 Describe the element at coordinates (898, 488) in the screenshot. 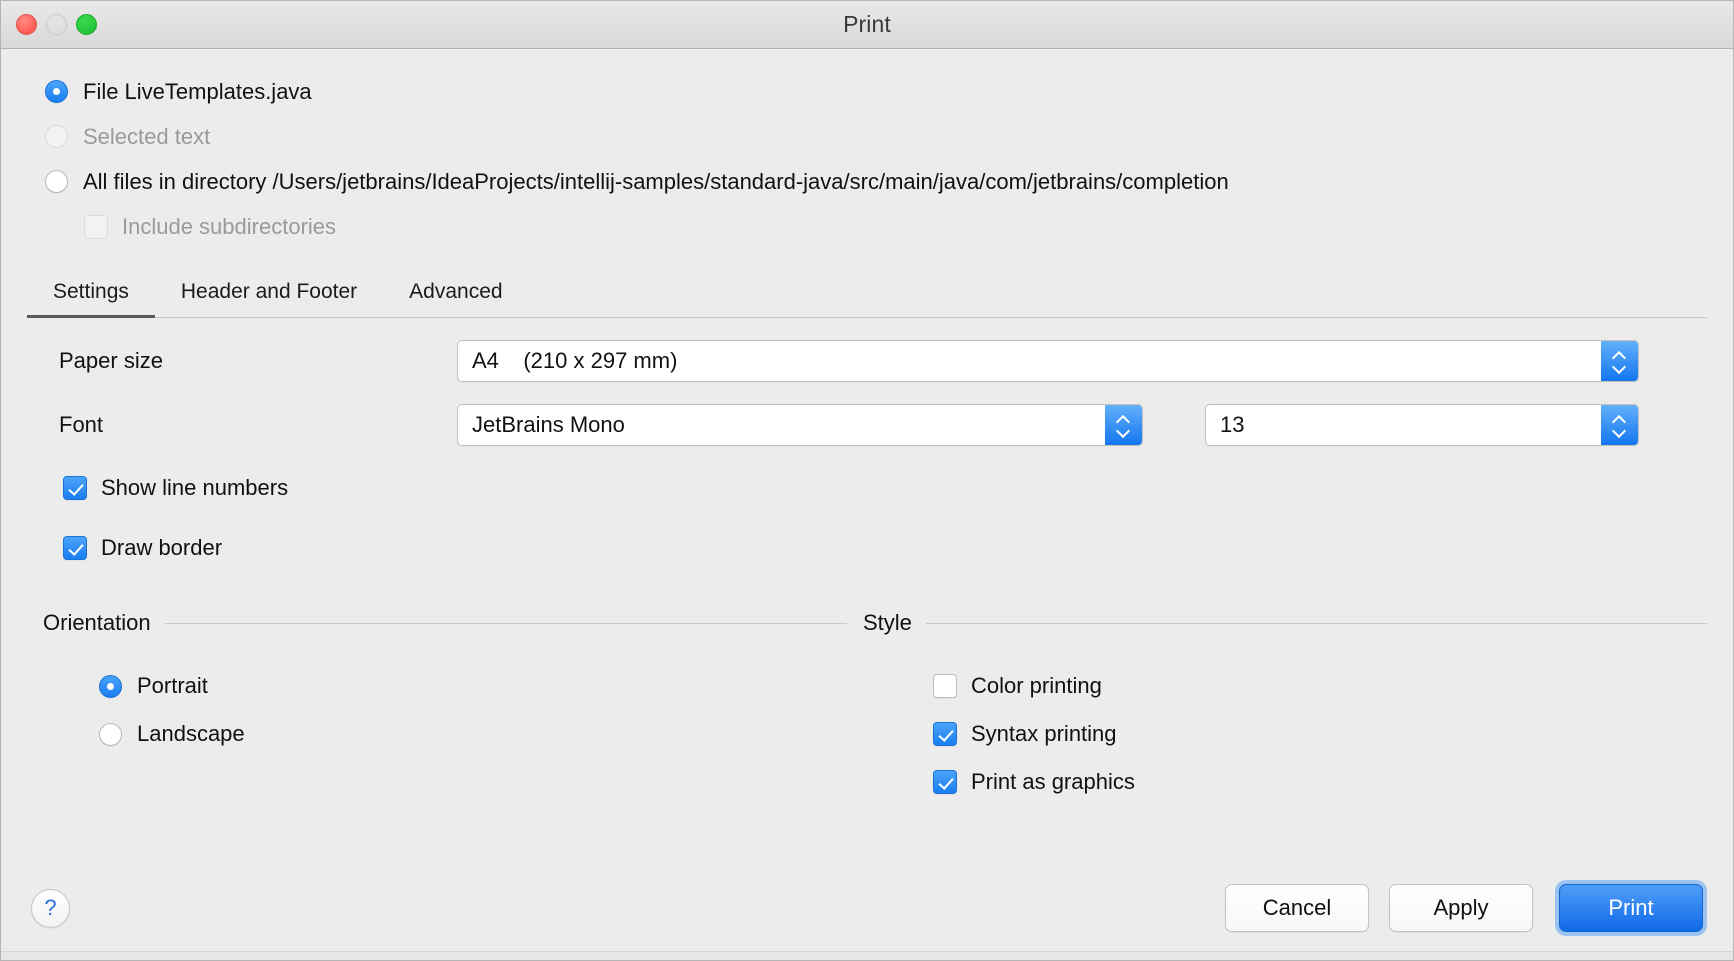

I see `checkbox-show-line-numbers: Show line numbers` at that location.